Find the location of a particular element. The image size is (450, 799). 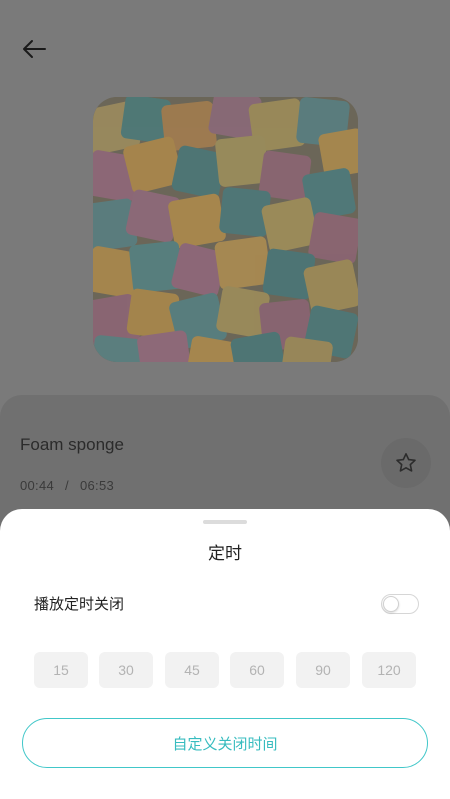

toggle-knob is located at coordinates (391, 604).